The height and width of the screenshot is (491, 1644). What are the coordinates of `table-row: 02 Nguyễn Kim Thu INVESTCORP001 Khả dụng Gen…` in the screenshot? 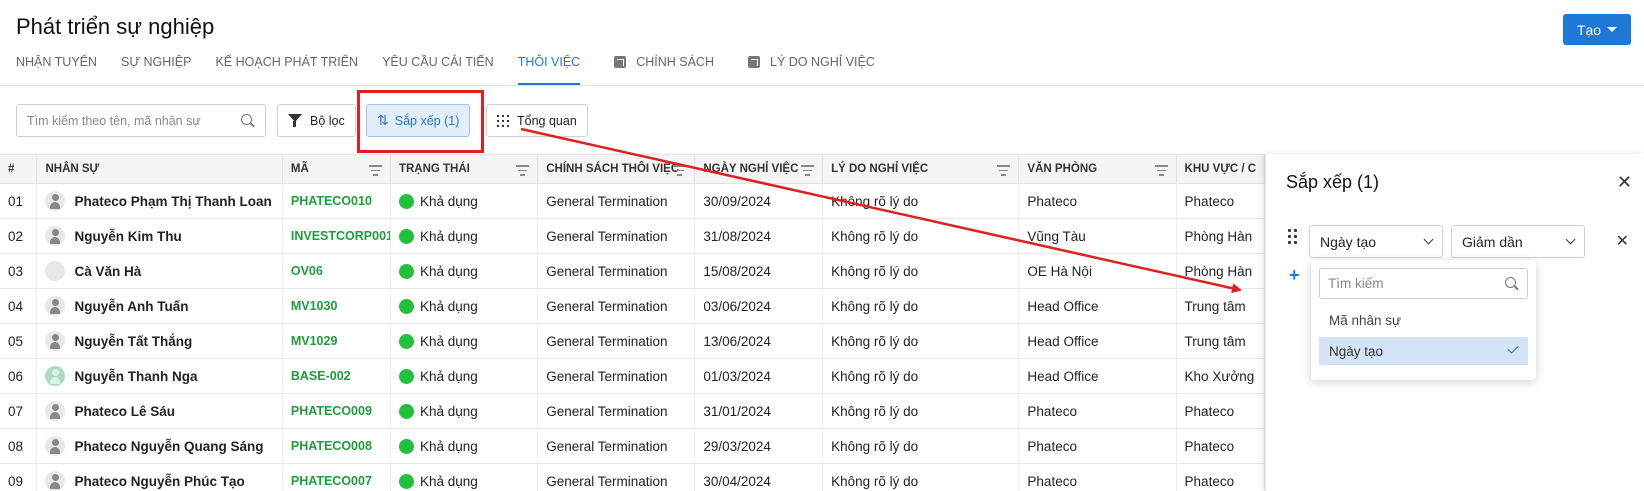 It's located at (632, 236).